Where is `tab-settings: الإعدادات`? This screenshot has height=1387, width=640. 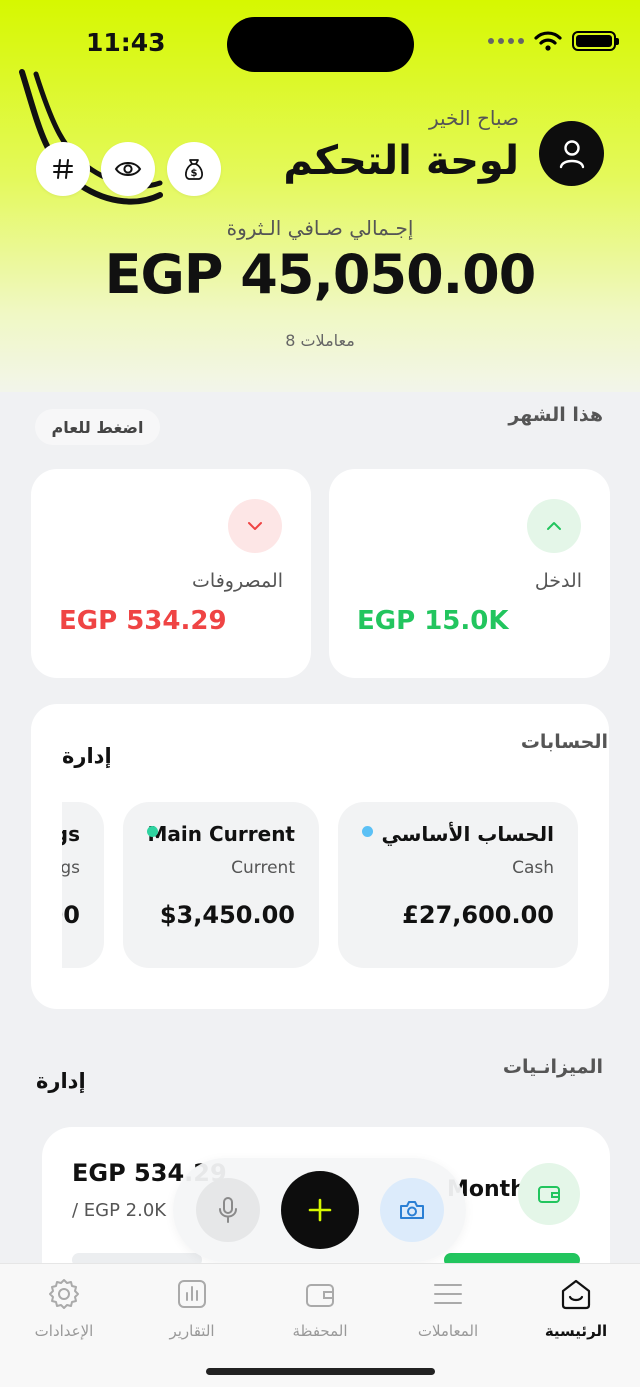 tab-settings: الإعدادات is located at coordinates (64, 1307).